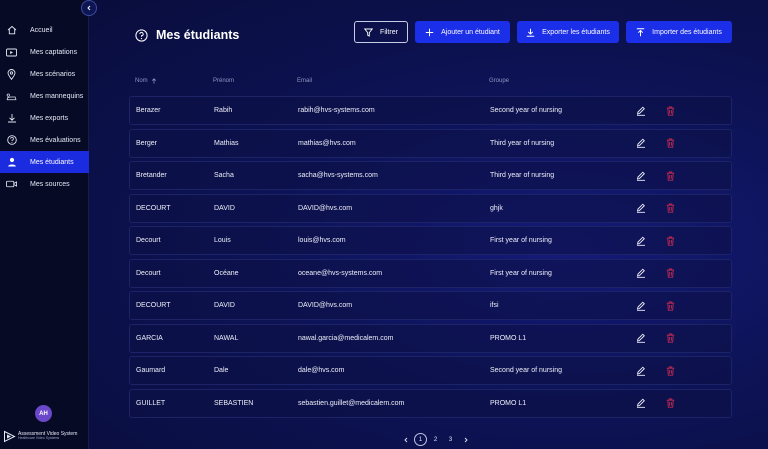 The image size is (768, 449). I want to click on import-students-label: Importer des étudiants, so click(687, 32).